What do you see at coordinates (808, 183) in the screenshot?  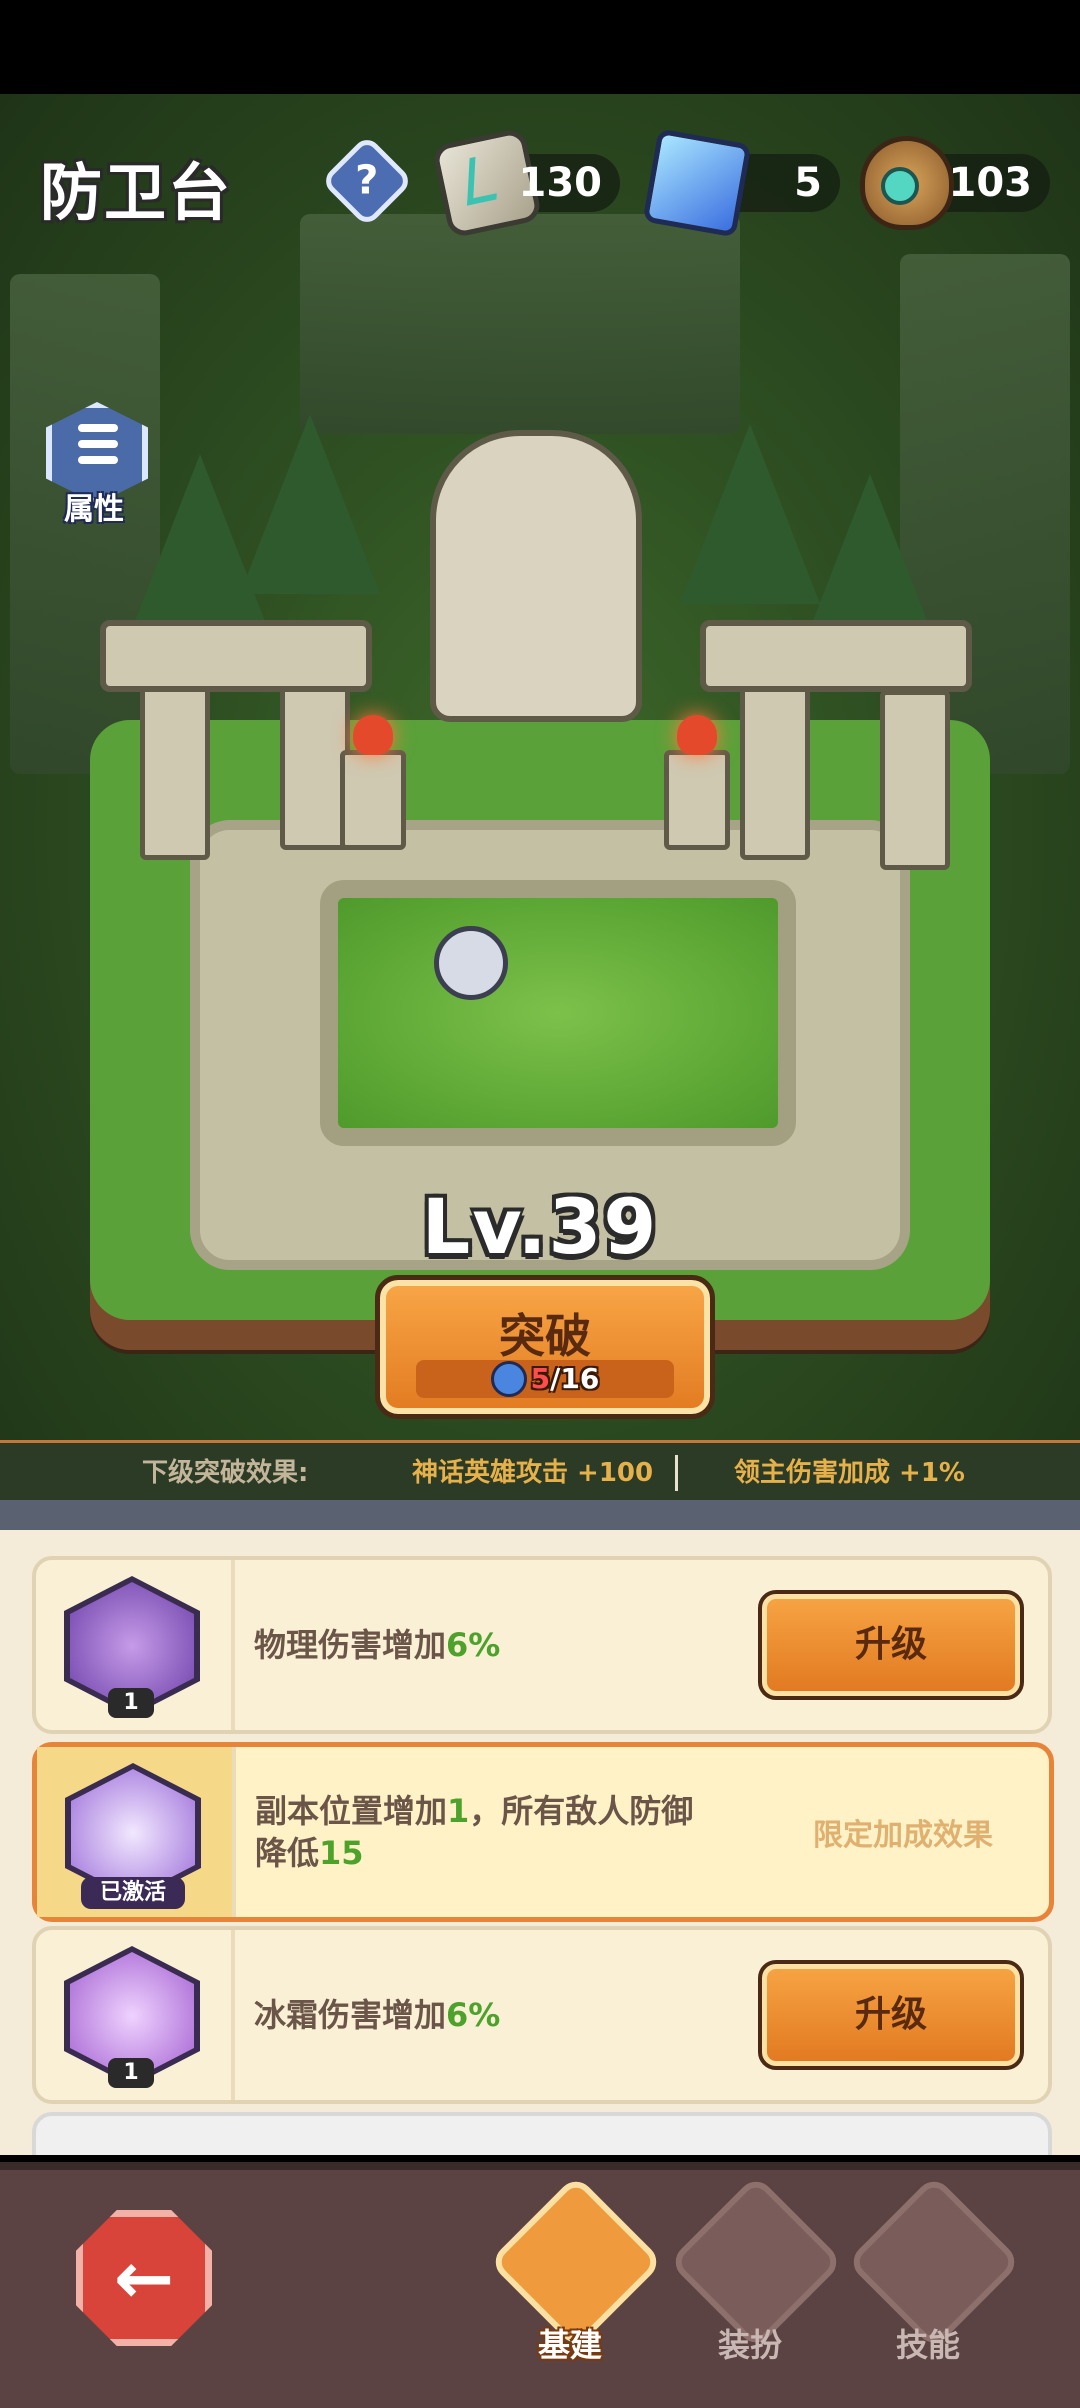 I see `resource-value: 5` at bounding box center [808, 183].